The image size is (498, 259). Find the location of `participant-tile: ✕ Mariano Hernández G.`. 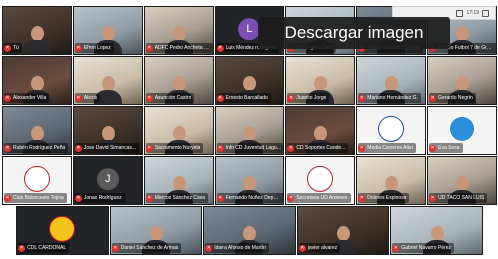

participant-tile: ✕ Mariano Hernández G. is located at coordinates (391, 80).